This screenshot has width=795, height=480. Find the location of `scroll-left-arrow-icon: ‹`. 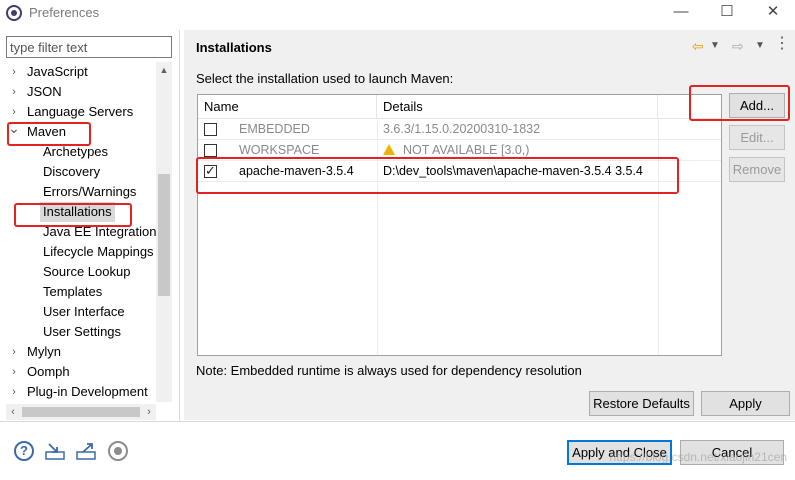

scroll-left-arrow-icon: ‹ is located at coordinates (13, 412).